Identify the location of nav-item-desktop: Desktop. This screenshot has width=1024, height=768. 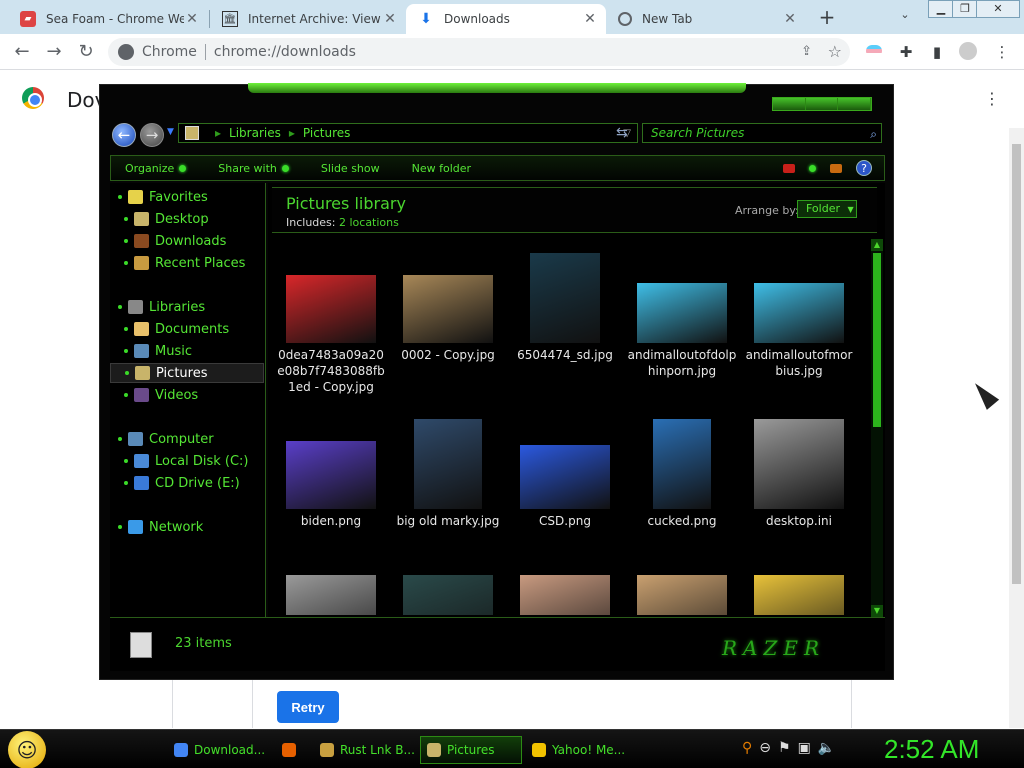
(187, 219).